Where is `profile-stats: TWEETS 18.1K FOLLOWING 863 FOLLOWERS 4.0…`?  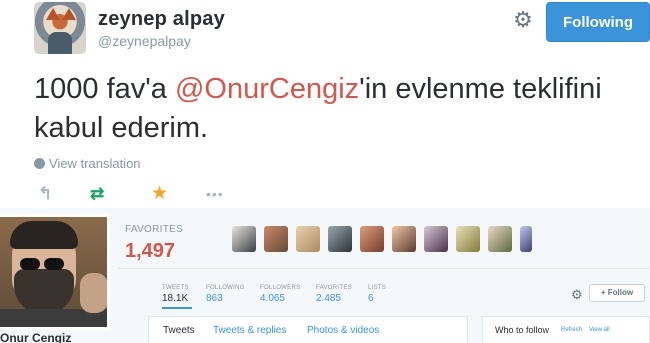 profile-stats: TWEETS 18.1K FOLLOWING 863 FOLLOWERS 4.0… is located at coordinates (362, 297).